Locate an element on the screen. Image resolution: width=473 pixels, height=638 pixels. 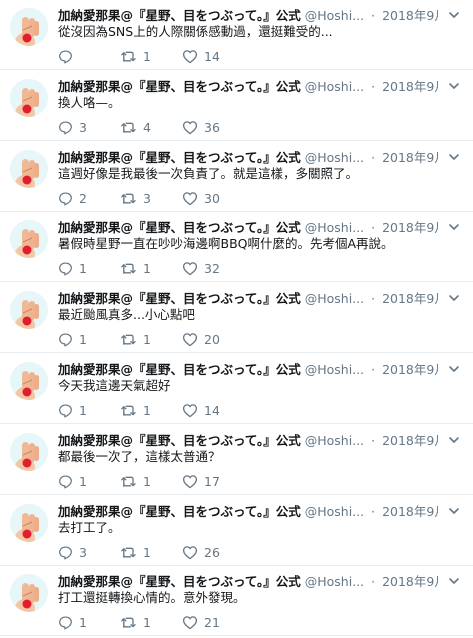
retweet-button: 4 is located at coordinates (135, 127).